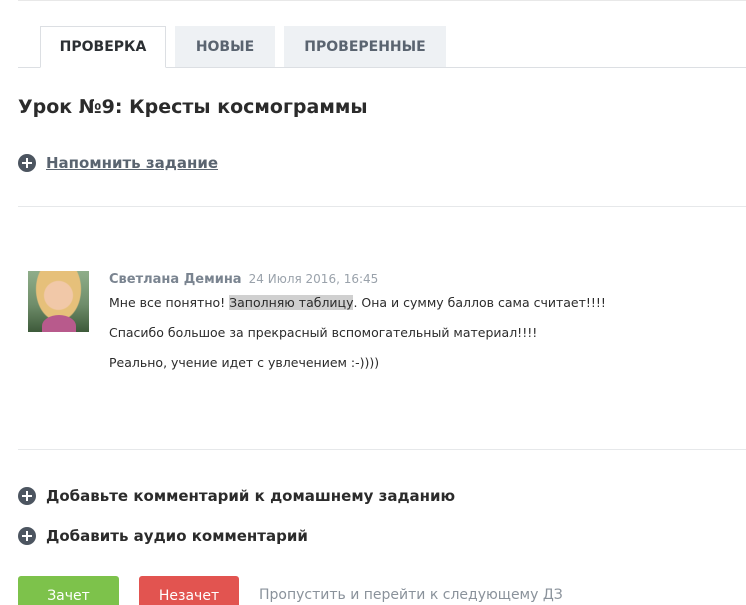 Image resolution: width=746 pixels, height=605 pixels. Describe the element at coordinates (132, 163) in the screenshot. I see `remind-task-link: Напомнить задание` at that location.